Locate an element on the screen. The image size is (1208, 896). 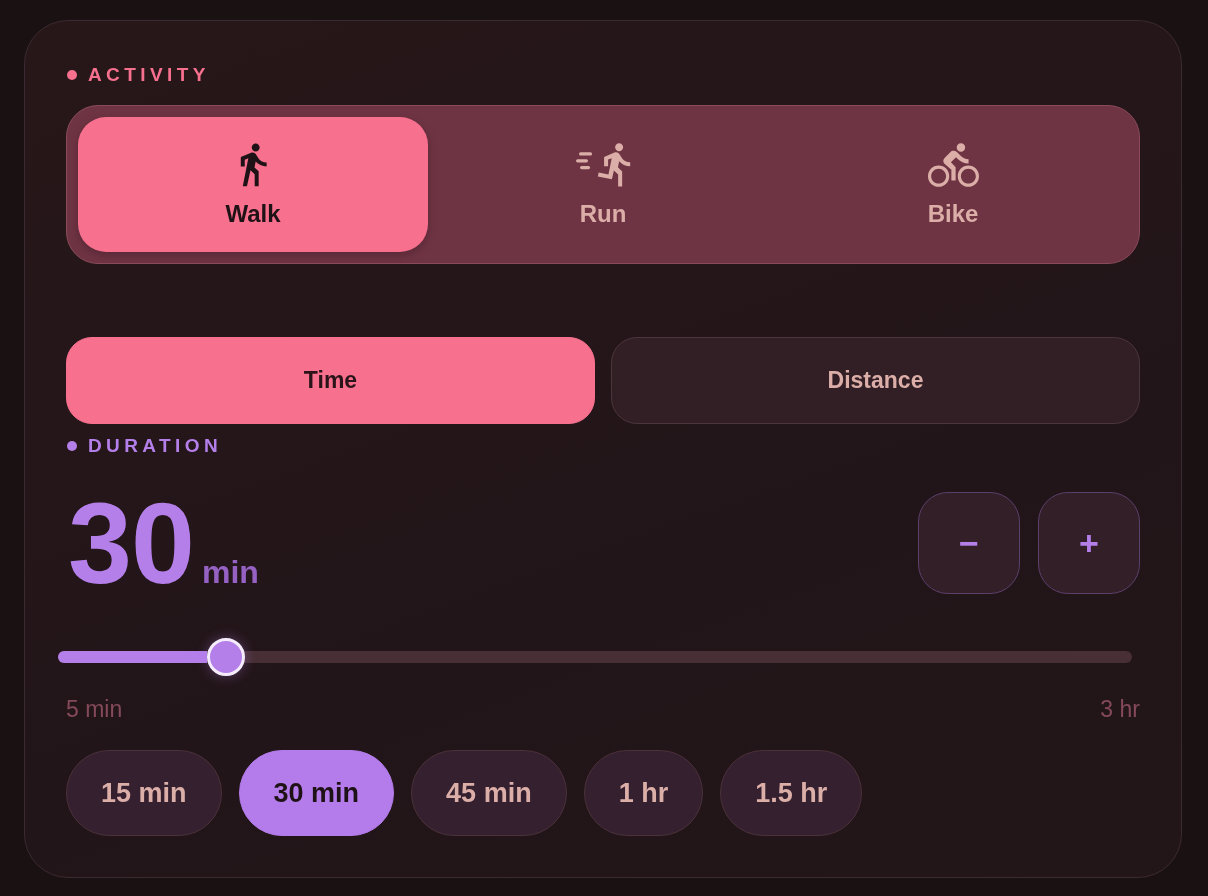
section-label: ACTIVITY is located at coordinates (149, 75).